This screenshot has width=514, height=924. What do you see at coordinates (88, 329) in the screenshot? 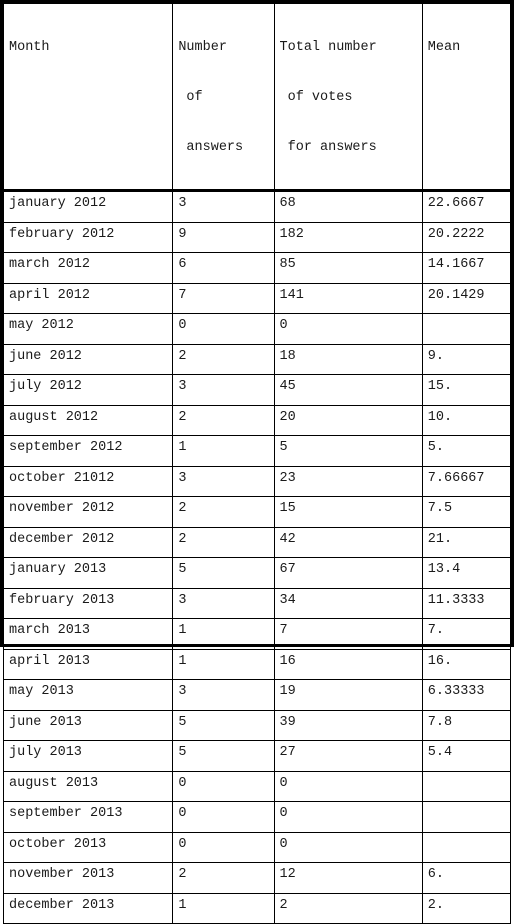
I see `cell-month: may 2012` at bounding box center [88, 329].